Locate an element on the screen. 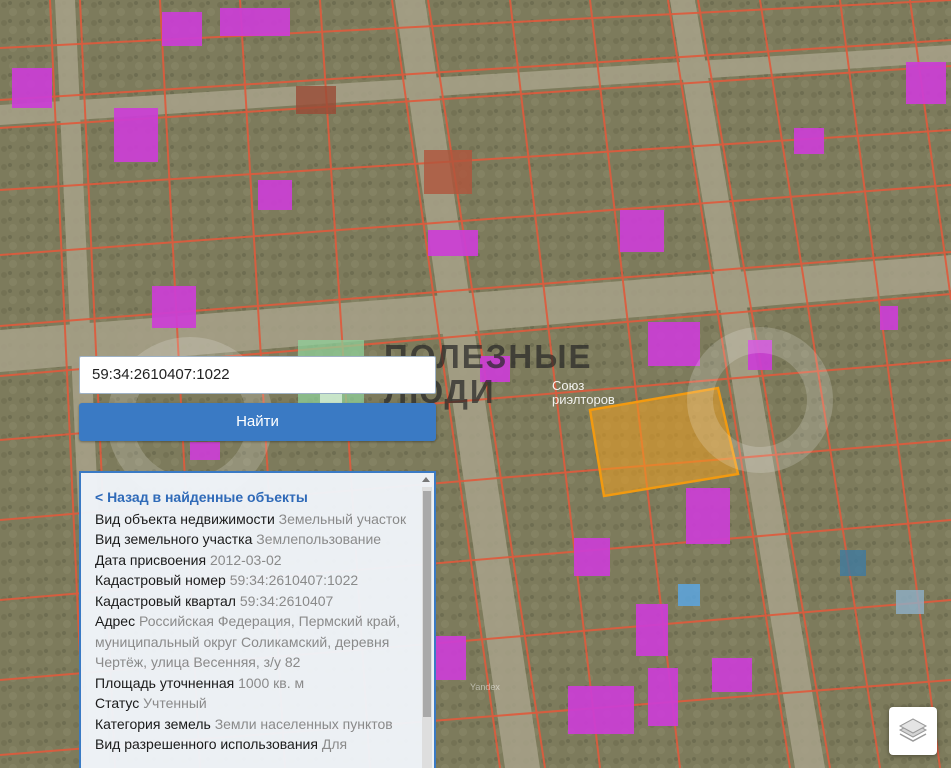 The height and width of the screenshot is (768, 951). field-value: 1000 кв. м is located at coordinates (271, 682).